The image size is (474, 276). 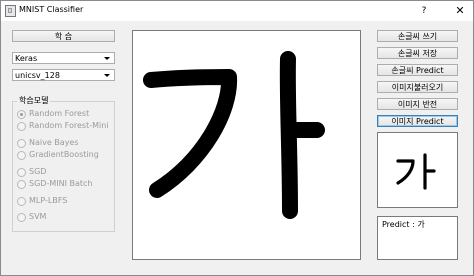 What do you see at coordinates (64, 154) in the screenshot?
I see `radio-label: GradientBoosting` at bounding box center [64, 154].